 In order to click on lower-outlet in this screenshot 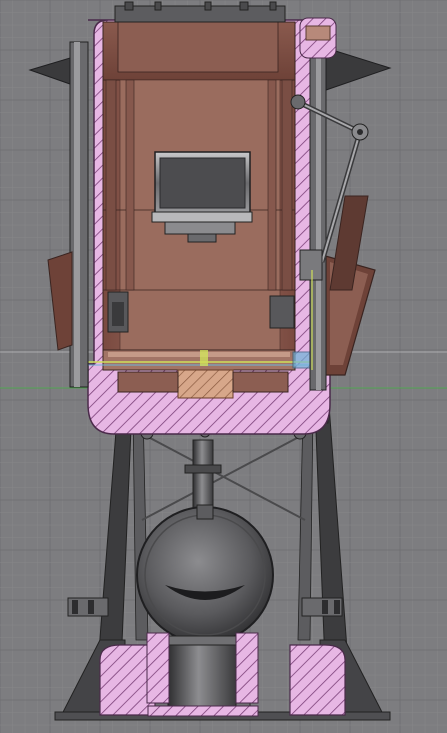, I will do `click(222, 674)`.